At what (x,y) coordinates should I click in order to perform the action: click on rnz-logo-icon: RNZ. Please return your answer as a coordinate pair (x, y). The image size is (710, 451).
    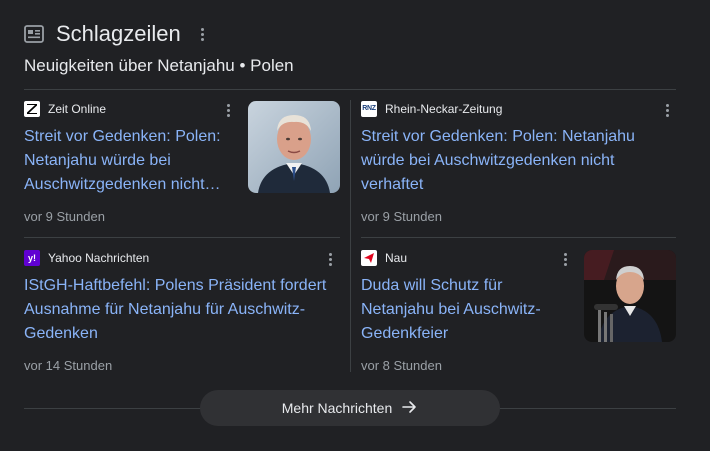
    Looking at the image, I should click on (369, 109).